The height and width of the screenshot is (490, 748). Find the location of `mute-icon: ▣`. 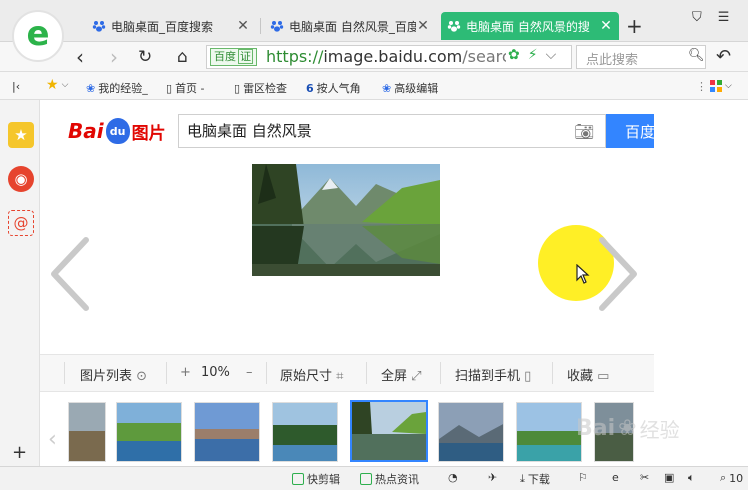

mute-icon: ▣ is located at coordinates (669, 477).